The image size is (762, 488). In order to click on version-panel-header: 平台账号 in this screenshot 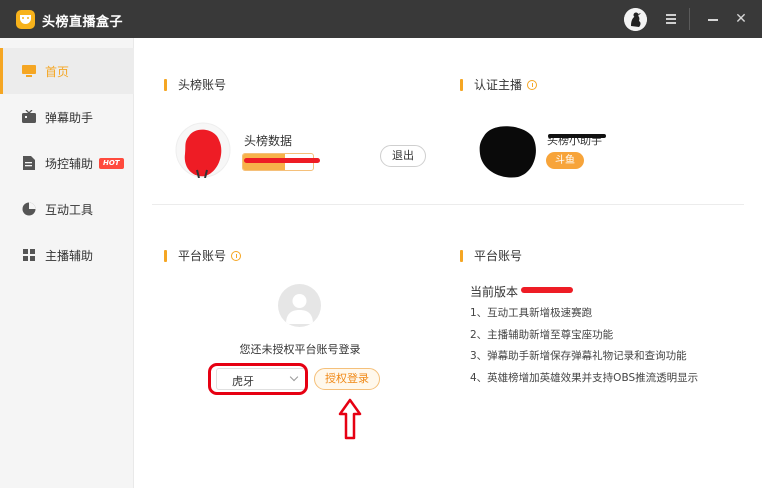, I will do `click(491, 255)`.